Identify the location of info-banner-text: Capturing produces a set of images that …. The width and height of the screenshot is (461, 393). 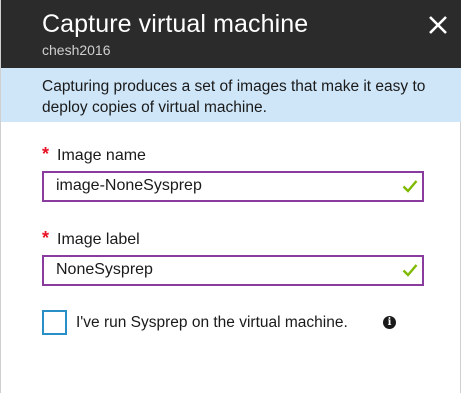
(234, 97).